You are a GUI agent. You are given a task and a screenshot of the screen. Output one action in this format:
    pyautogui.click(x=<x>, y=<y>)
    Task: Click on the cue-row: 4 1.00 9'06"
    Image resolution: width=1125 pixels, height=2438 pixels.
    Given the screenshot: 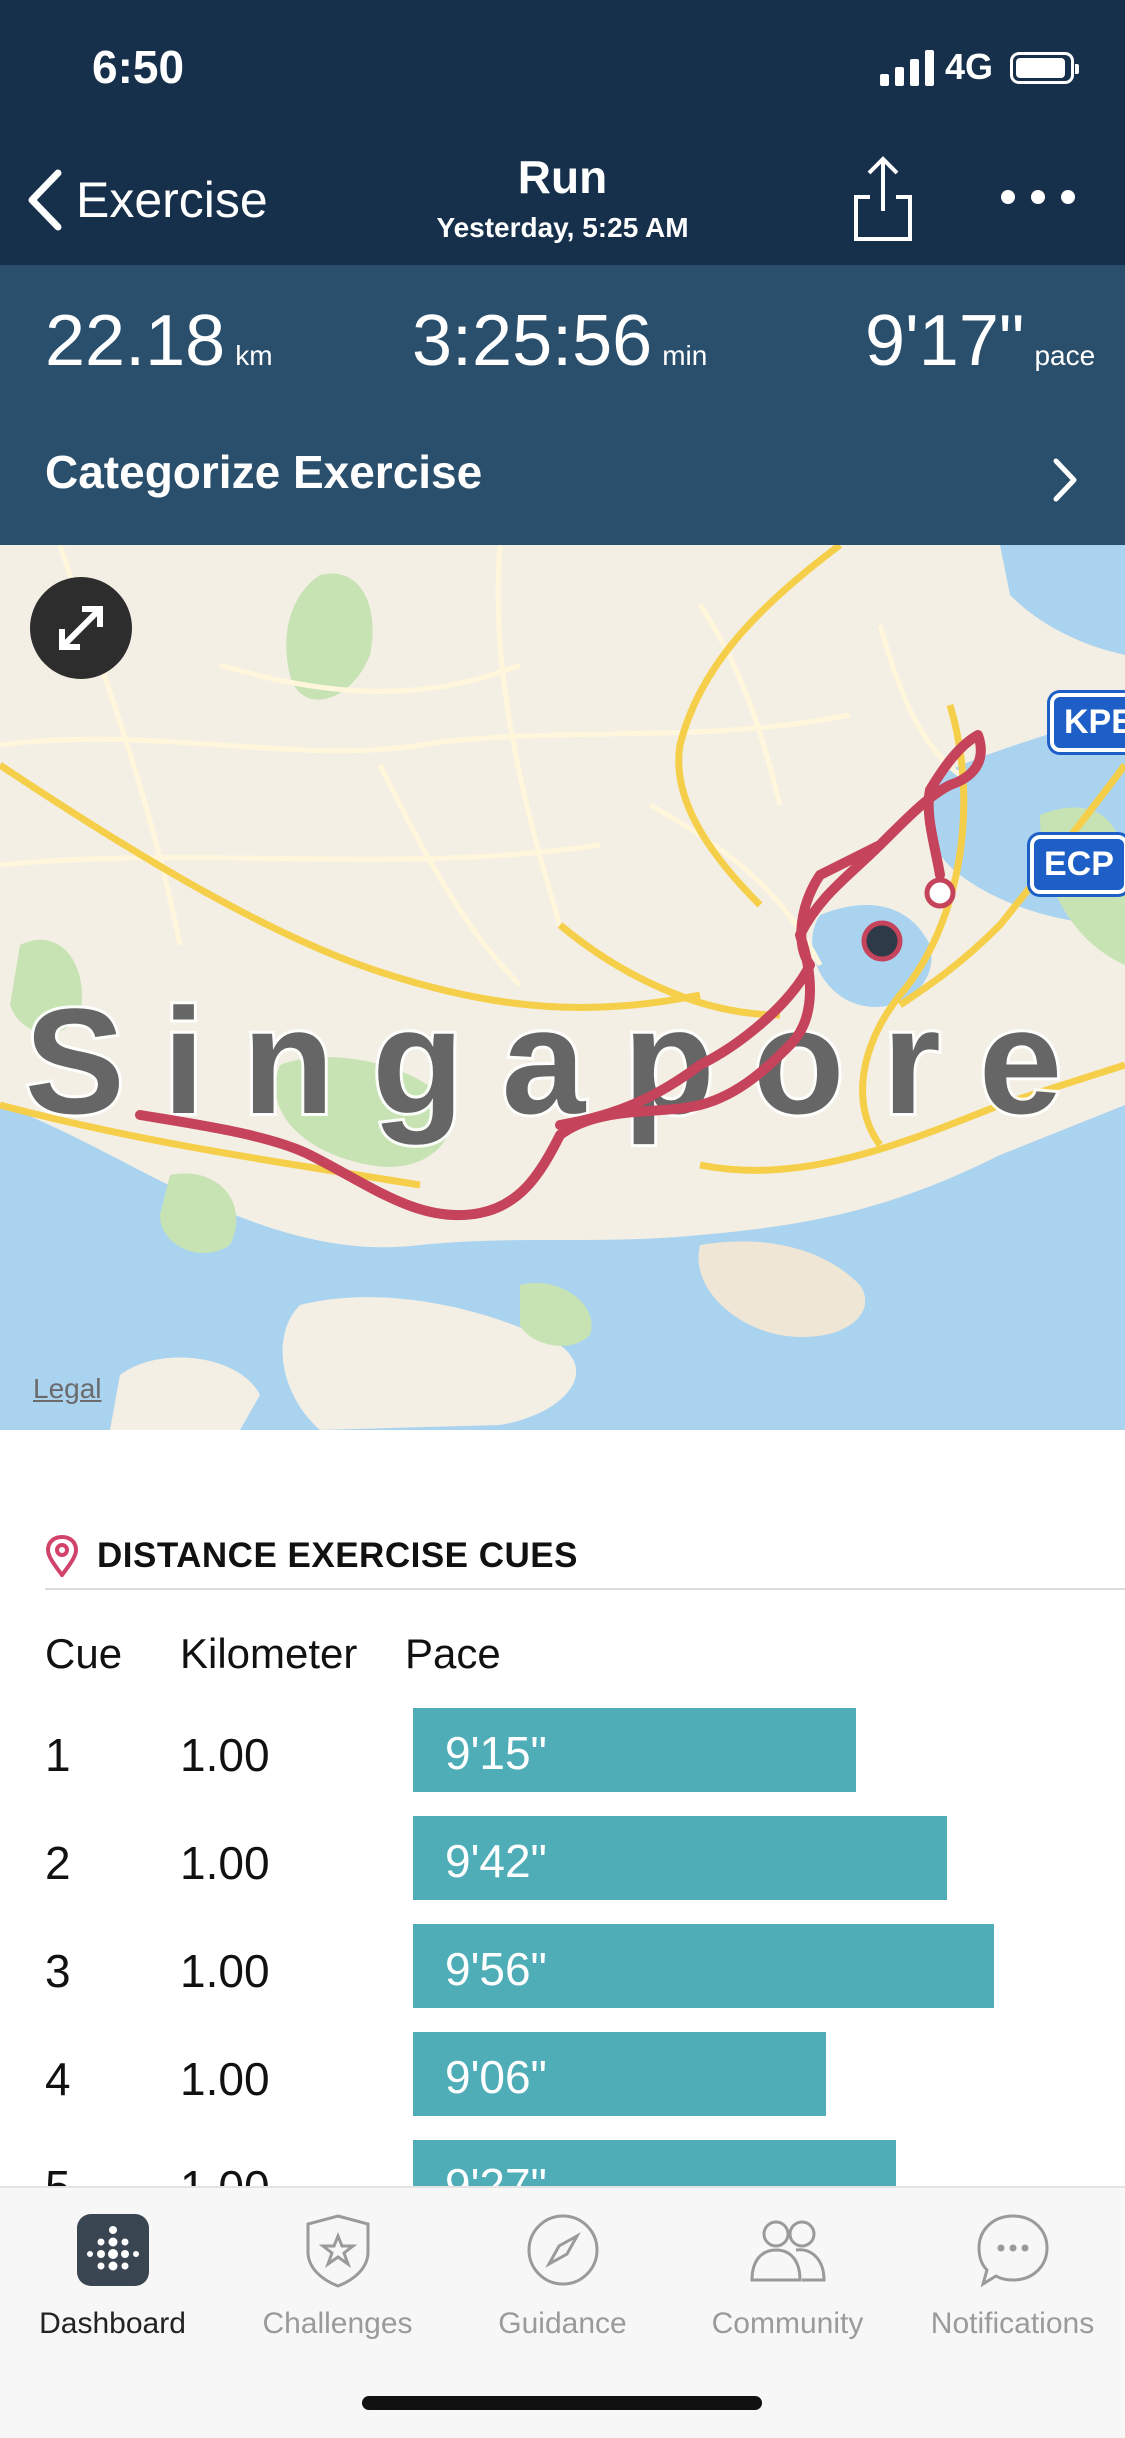 What is the action you would take?
    pyautogui.click(x=562, y=2077)
    